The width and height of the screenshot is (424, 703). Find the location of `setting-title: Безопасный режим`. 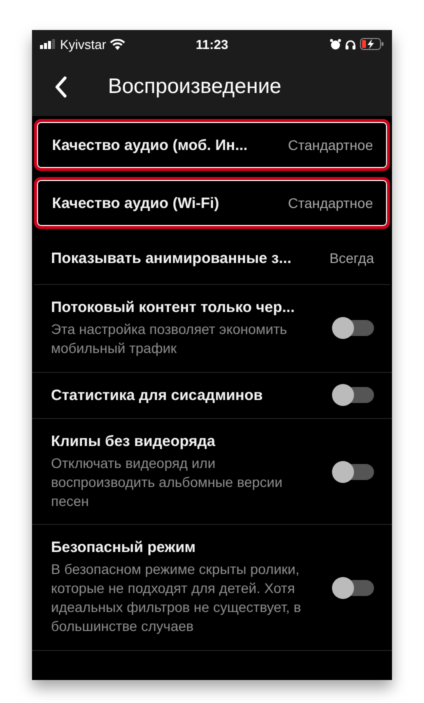

setting-title: Безопасный режим is located at coordinates (124, 547).